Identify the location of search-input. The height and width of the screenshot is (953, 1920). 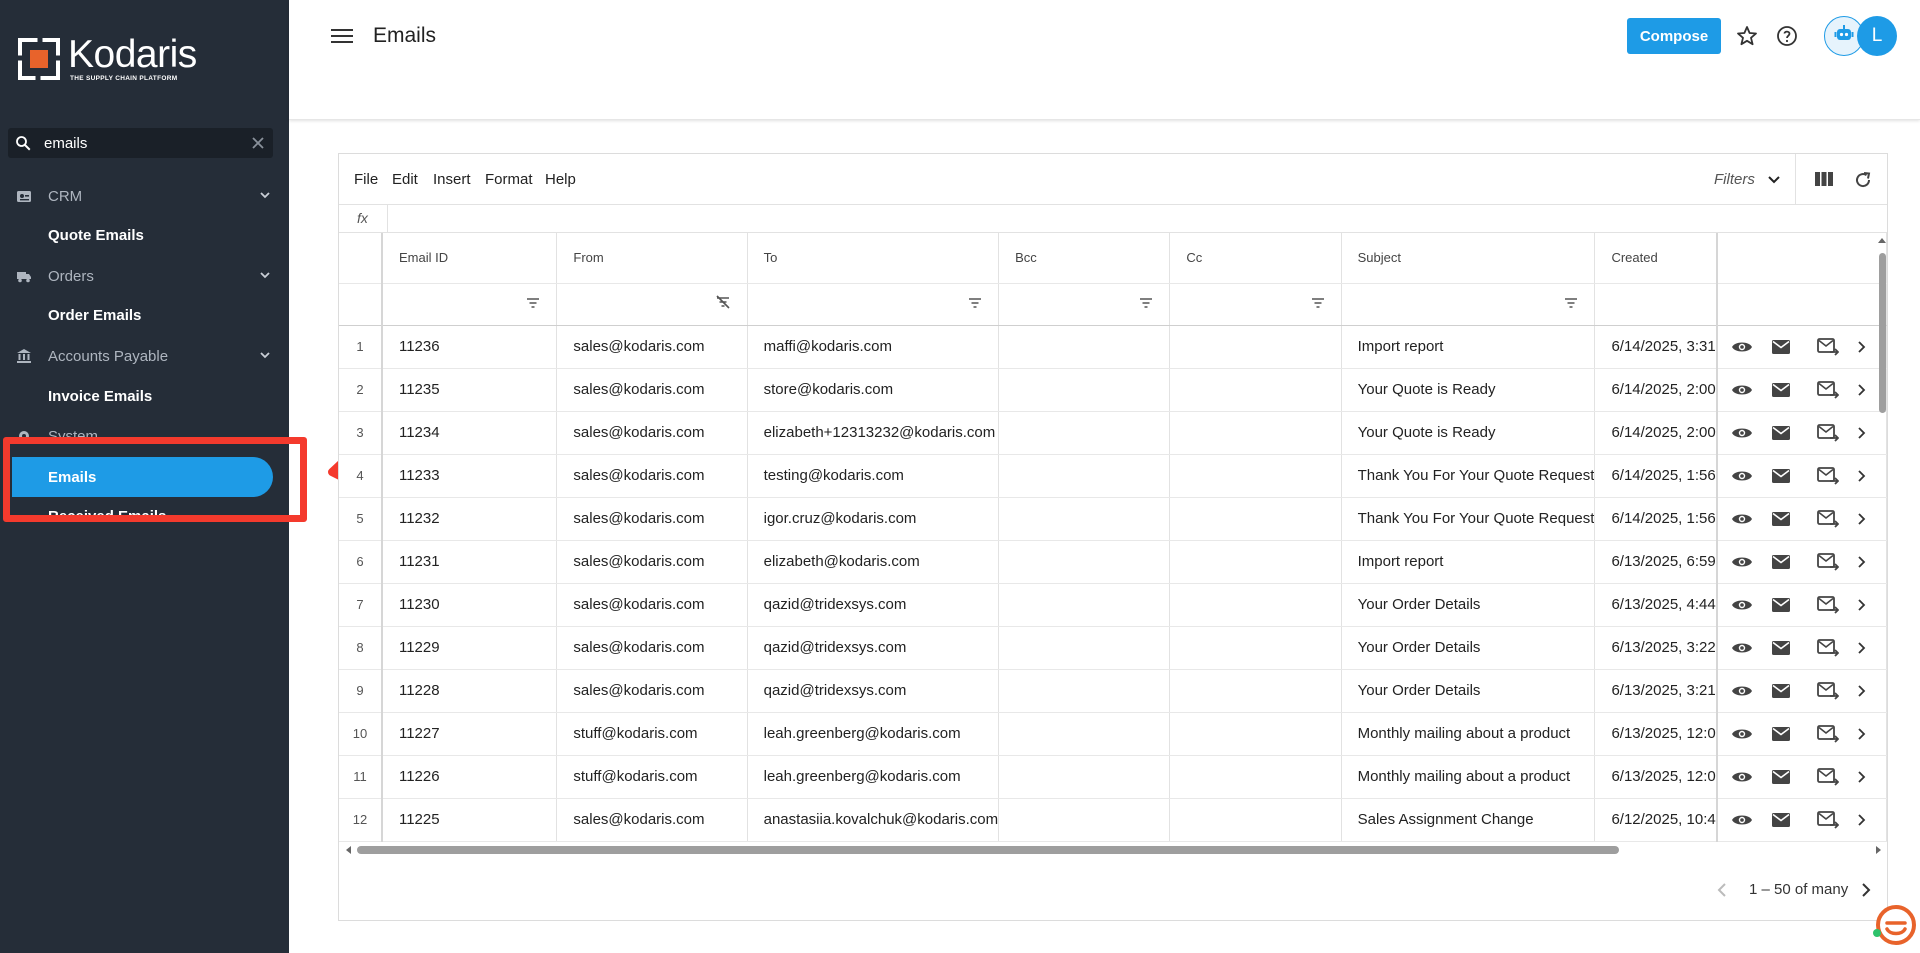
(140, 143).